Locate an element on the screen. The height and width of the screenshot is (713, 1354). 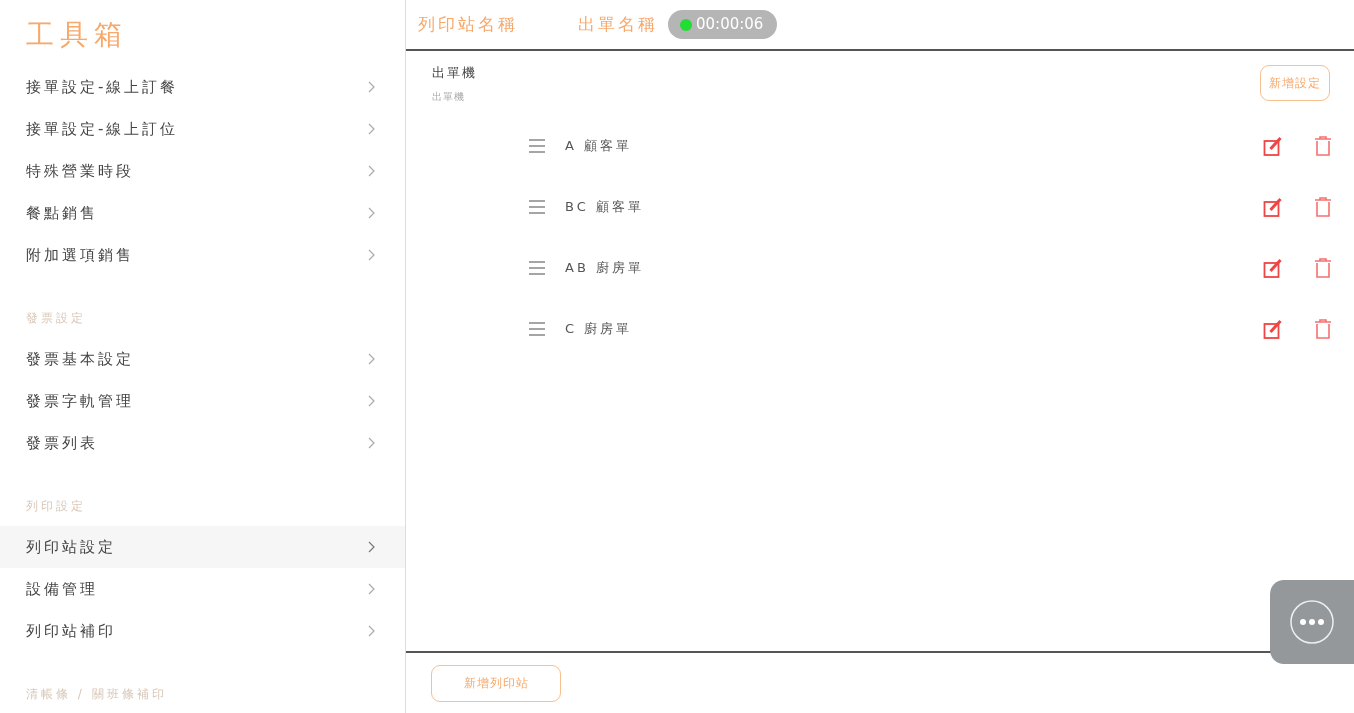
sidebar-title: 工具箱 is located at coordinates (77, 35).